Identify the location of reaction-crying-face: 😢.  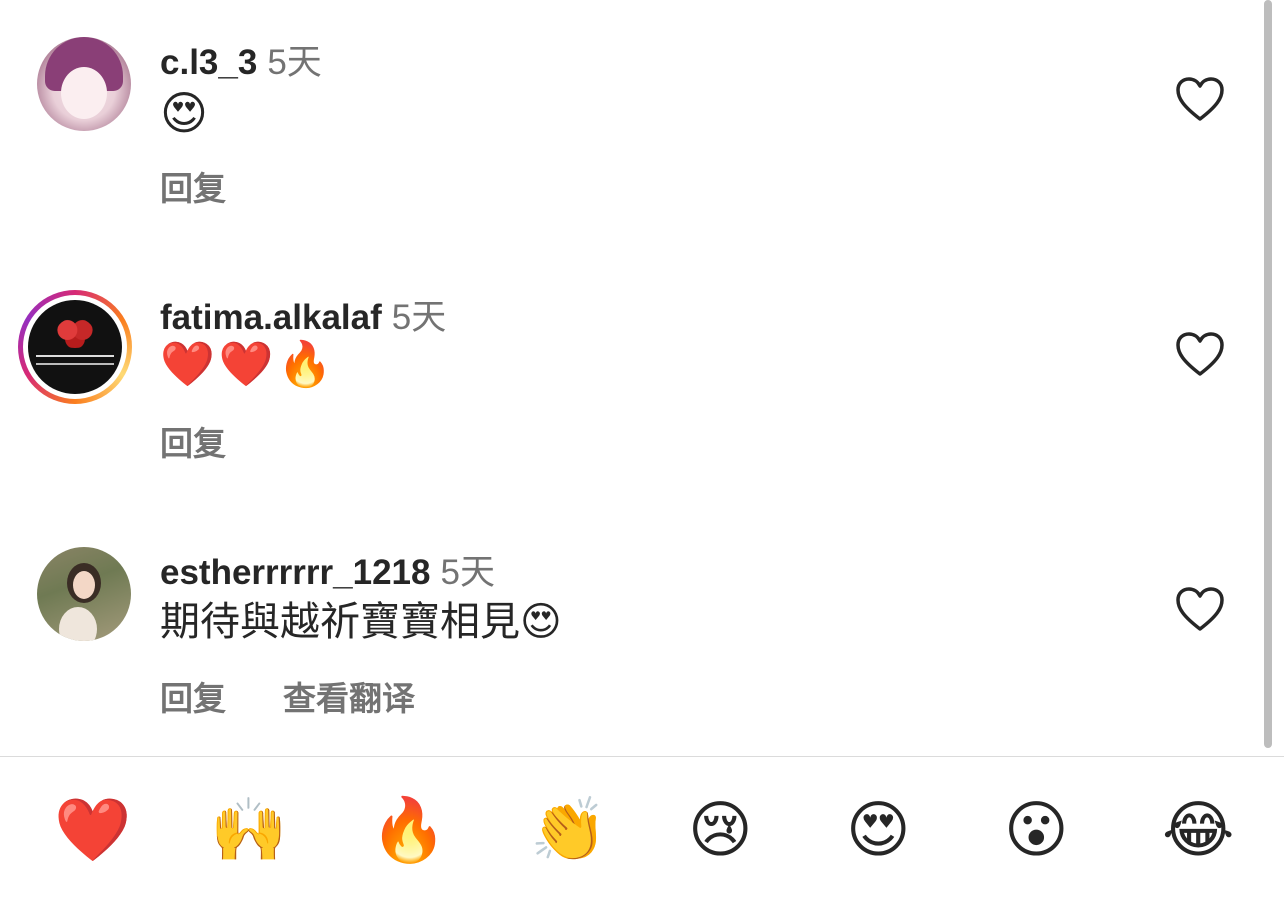
(720, 830).